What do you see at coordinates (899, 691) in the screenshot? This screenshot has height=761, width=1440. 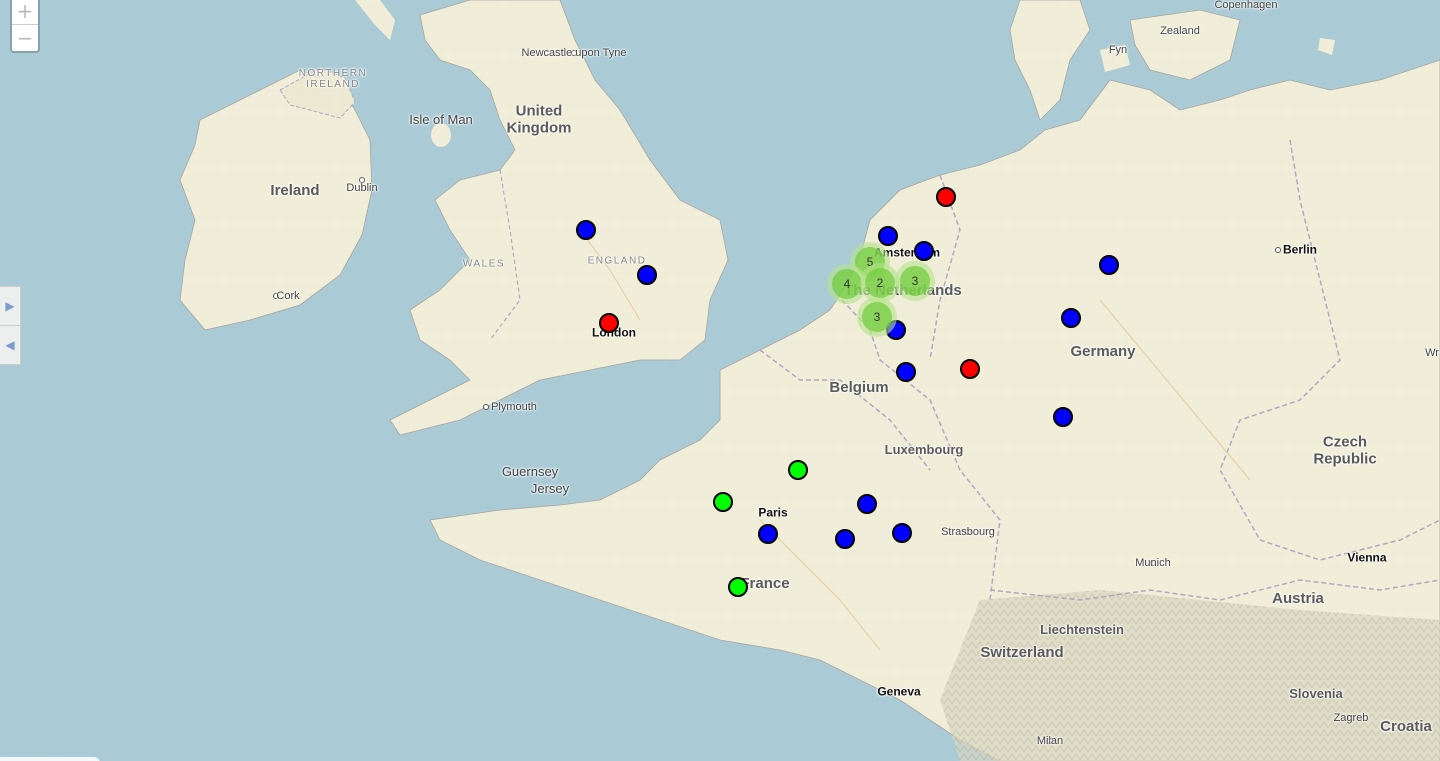 I see `map-label-capital: Geneva` at bounding box center [899, 691].